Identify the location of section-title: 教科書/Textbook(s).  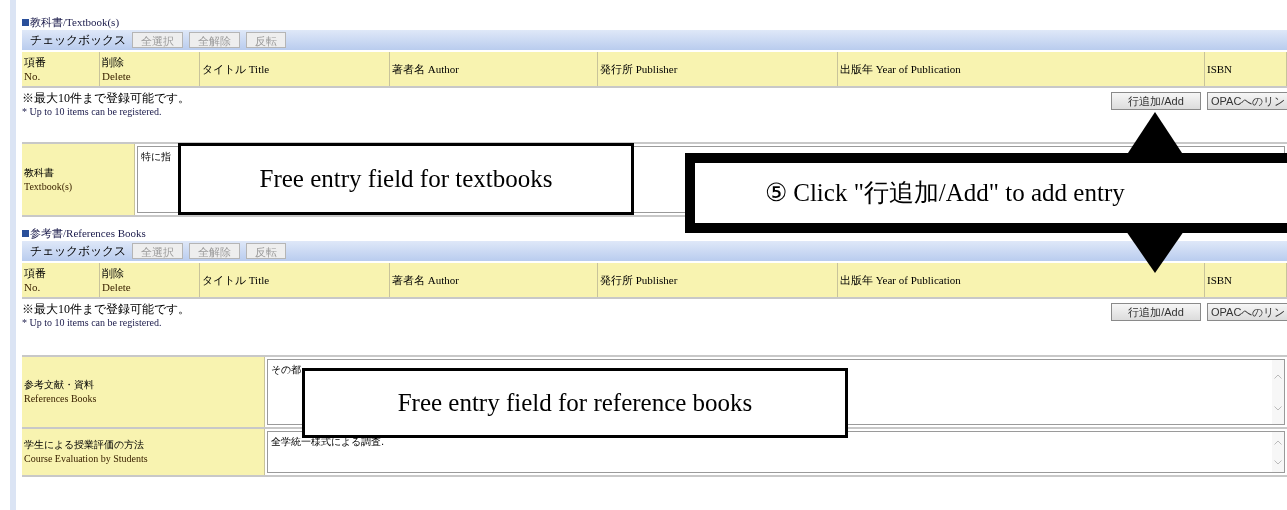
(75, 22).